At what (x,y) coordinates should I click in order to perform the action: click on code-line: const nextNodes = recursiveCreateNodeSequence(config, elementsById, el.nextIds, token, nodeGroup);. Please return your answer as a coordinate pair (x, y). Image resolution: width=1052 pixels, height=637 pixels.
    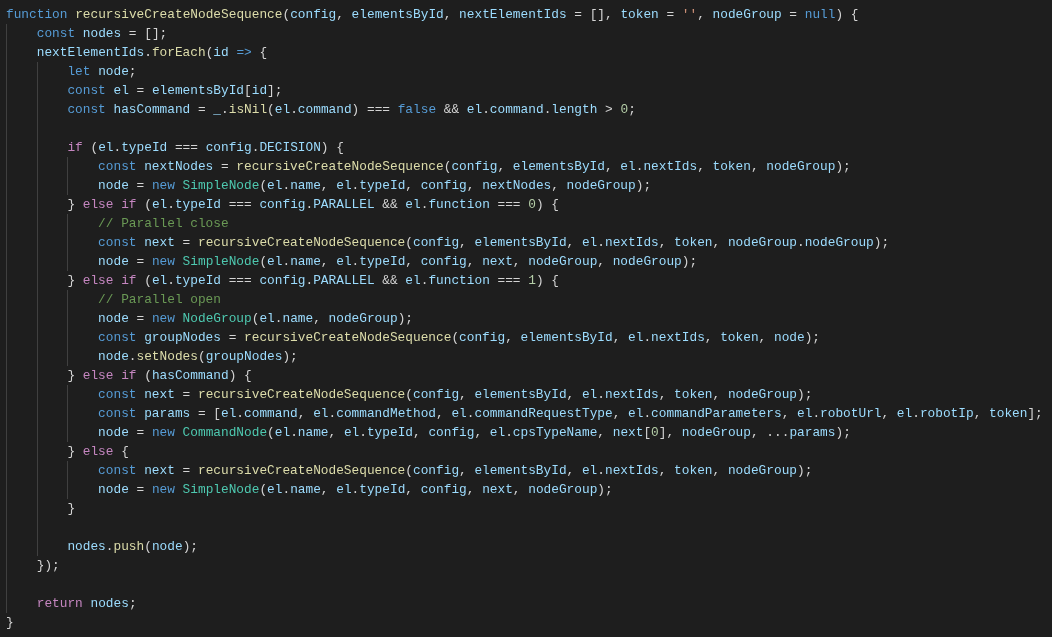
    Looking at the image, I should click on (474, 167).